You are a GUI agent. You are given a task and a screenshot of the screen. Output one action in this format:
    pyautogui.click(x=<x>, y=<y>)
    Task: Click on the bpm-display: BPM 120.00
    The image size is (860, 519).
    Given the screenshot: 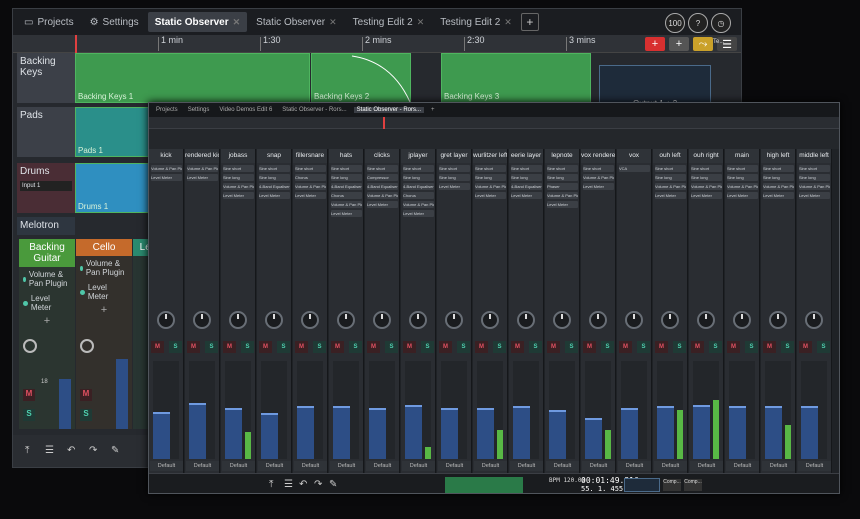 What is the action you would take?
    pyautogui.click(x=567, y=480)
    